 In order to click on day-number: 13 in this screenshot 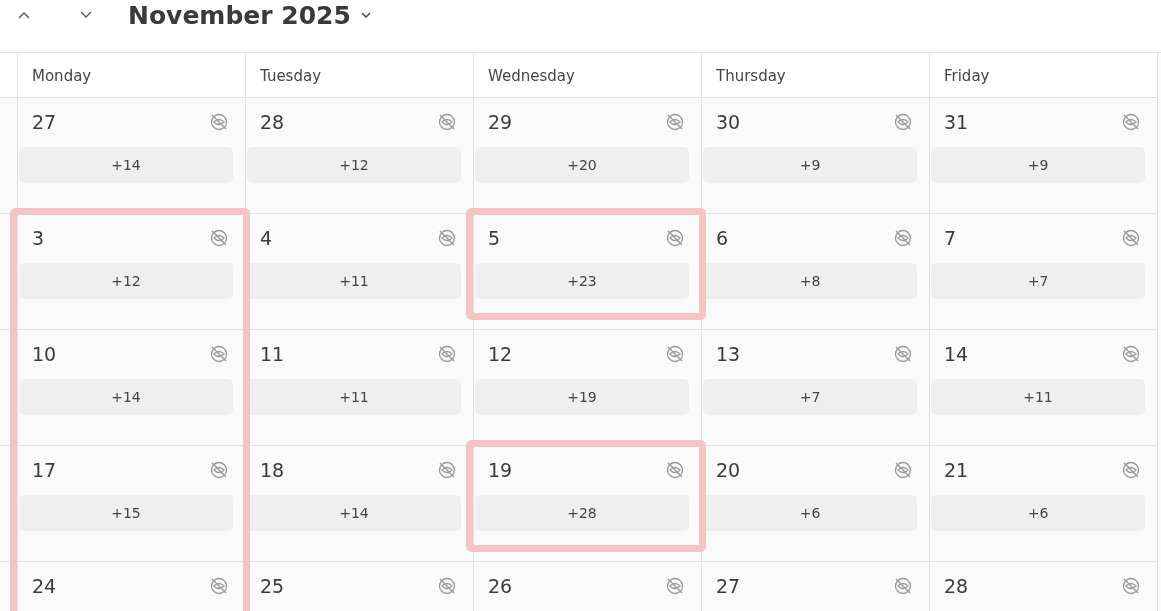, I will do `click(728, 354)`.